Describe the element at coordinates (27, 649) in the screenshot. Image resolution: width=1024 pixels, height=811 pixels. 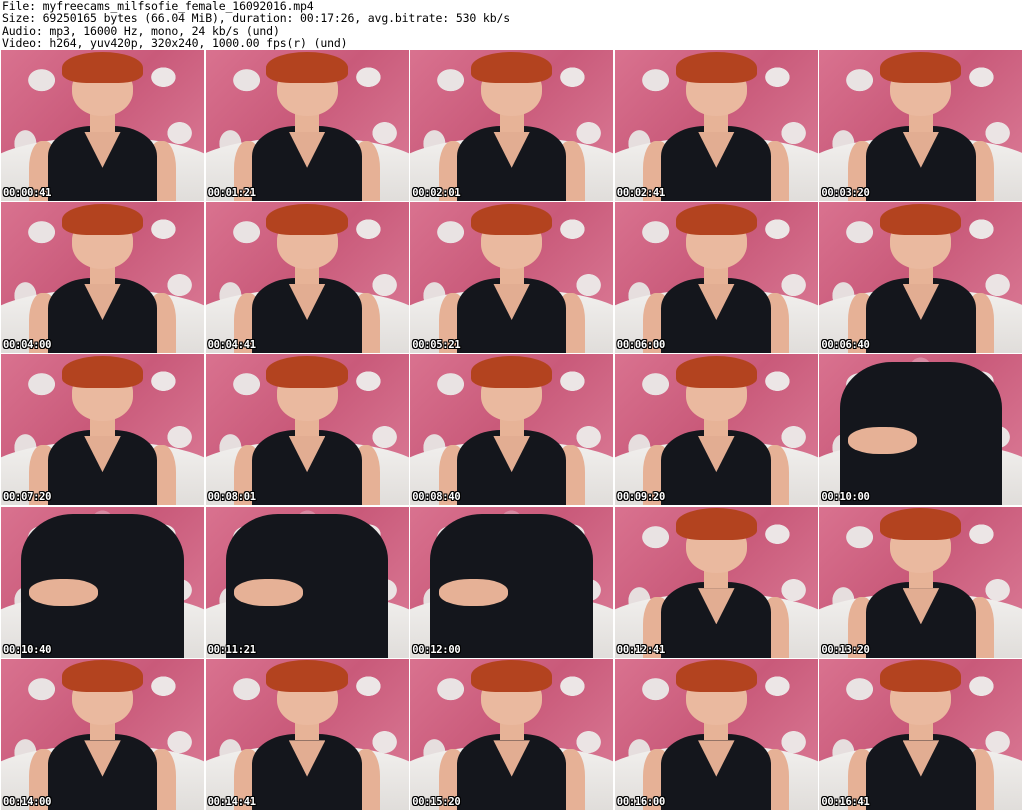
I see `thumbnail-timestamp: 00:10:40` at that location.